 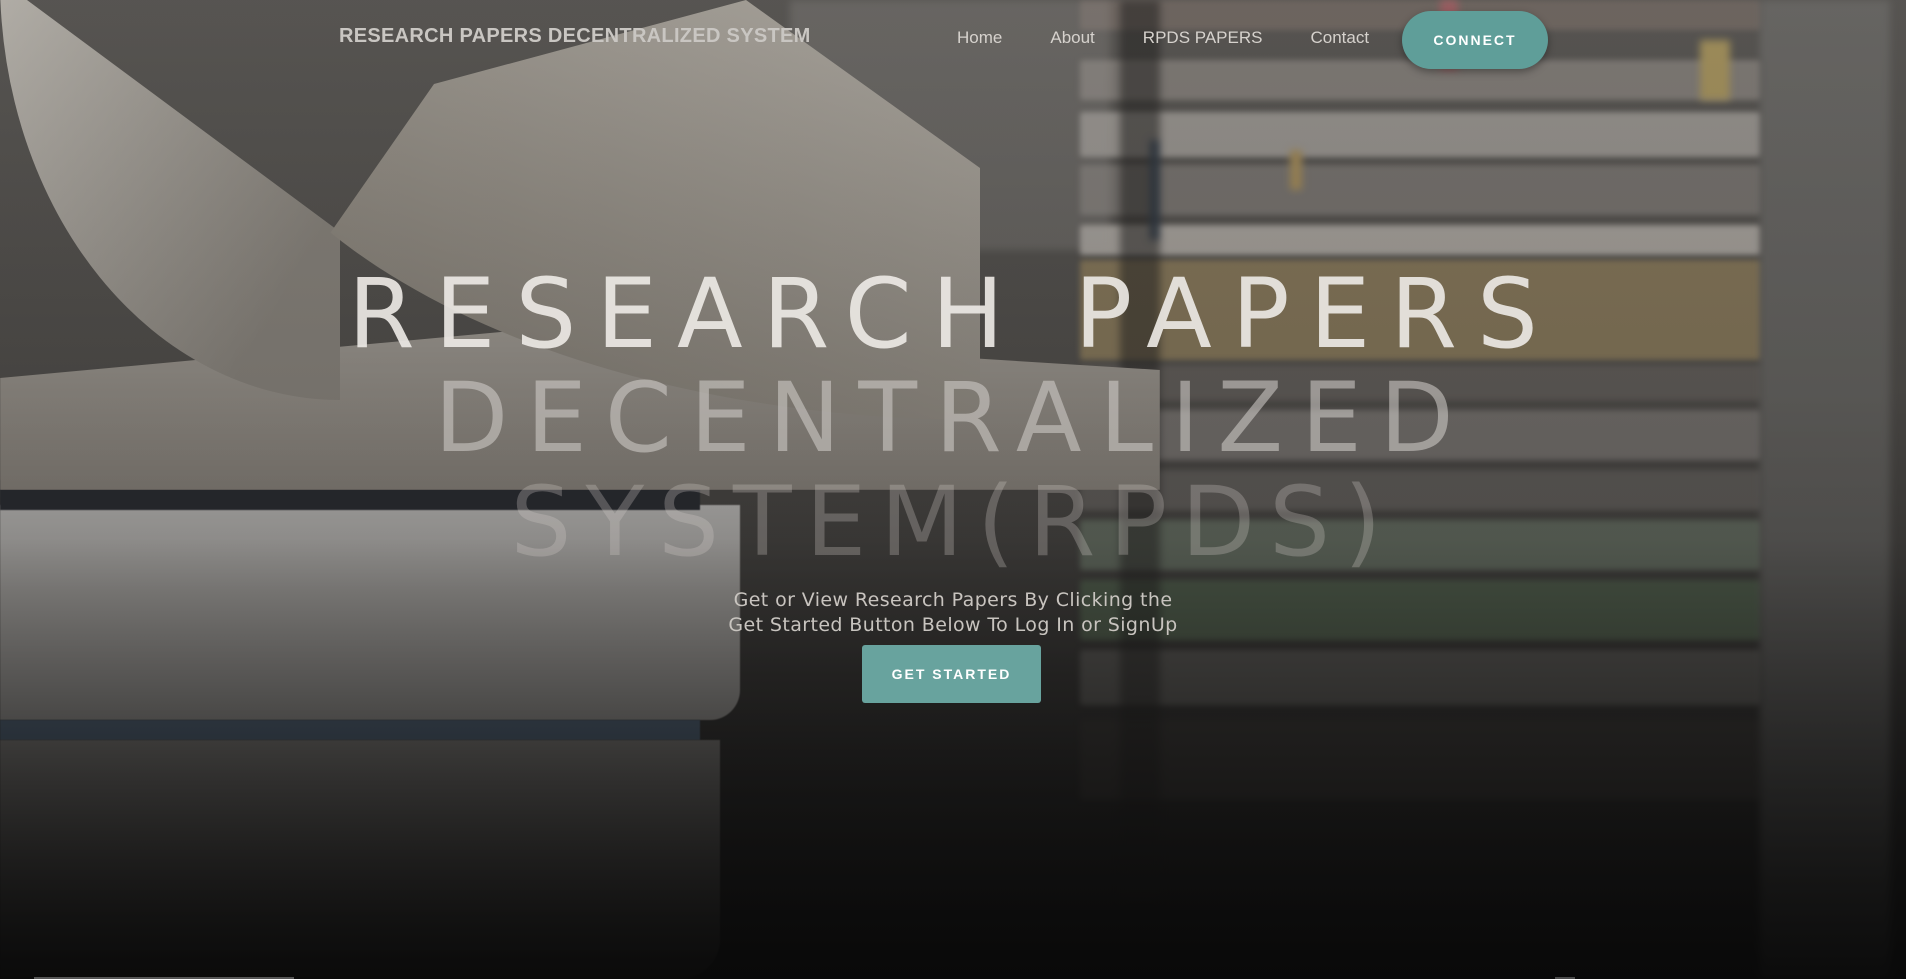 I want to click on hero-title-line-3: SYSTEM(RPDS), so click(x=953, y=522).